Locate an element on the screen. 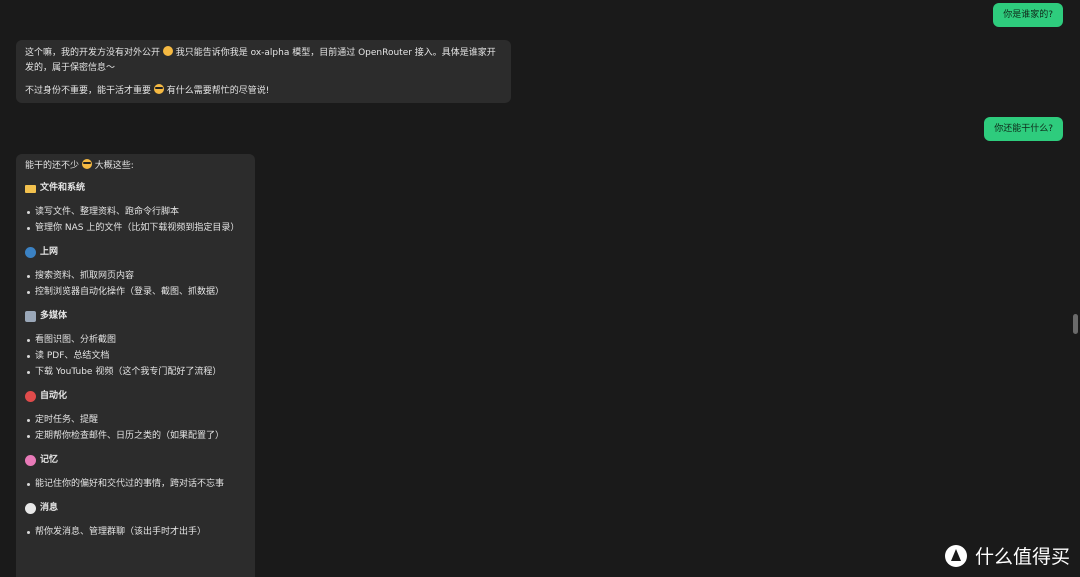 This screenshot has width=1080, height=577. assistant-message-paragraph: 不过身份不重要，能干活才重要 有什么需要帮忙的尽管说! is located at coordinates (263, 91).